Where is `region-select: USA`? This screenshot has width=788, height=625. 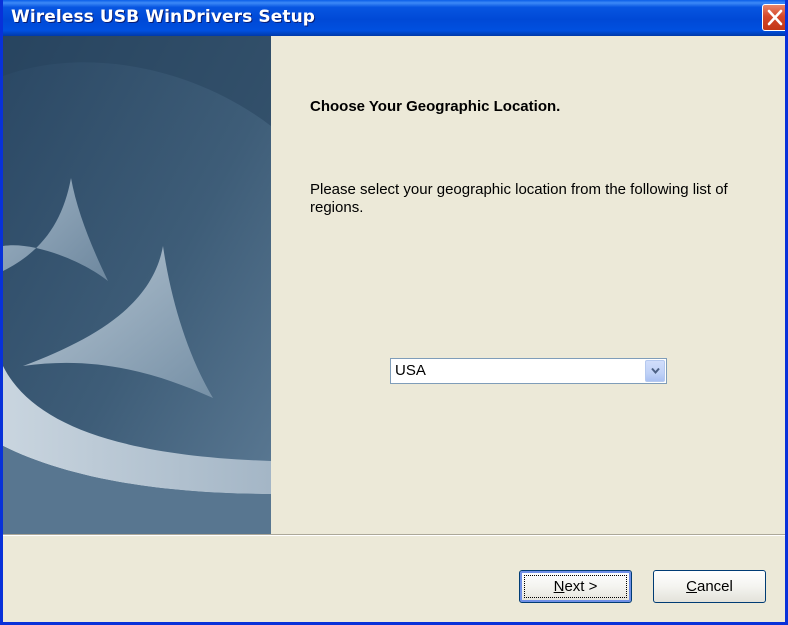 region-select: USA is located at coordinates (528, 371).